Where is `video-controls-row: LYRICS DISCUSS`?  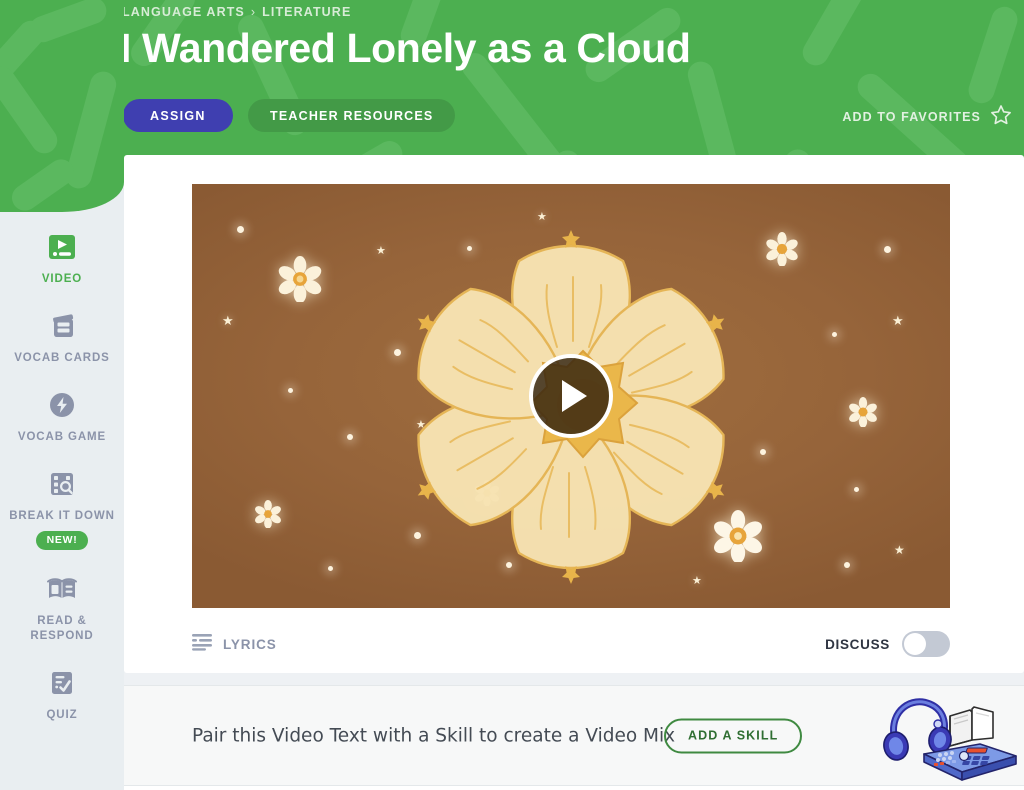
video-controls-row: LYRICS DISCUSS is located at coordinates (571, 644).